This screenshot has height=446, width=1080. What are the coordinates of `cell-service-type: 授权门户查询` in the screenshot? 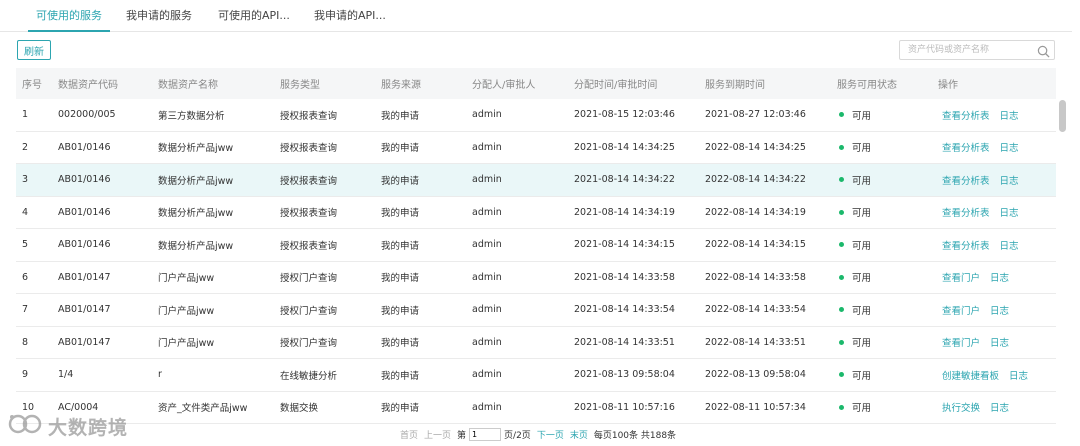 It's located at (309, 311).